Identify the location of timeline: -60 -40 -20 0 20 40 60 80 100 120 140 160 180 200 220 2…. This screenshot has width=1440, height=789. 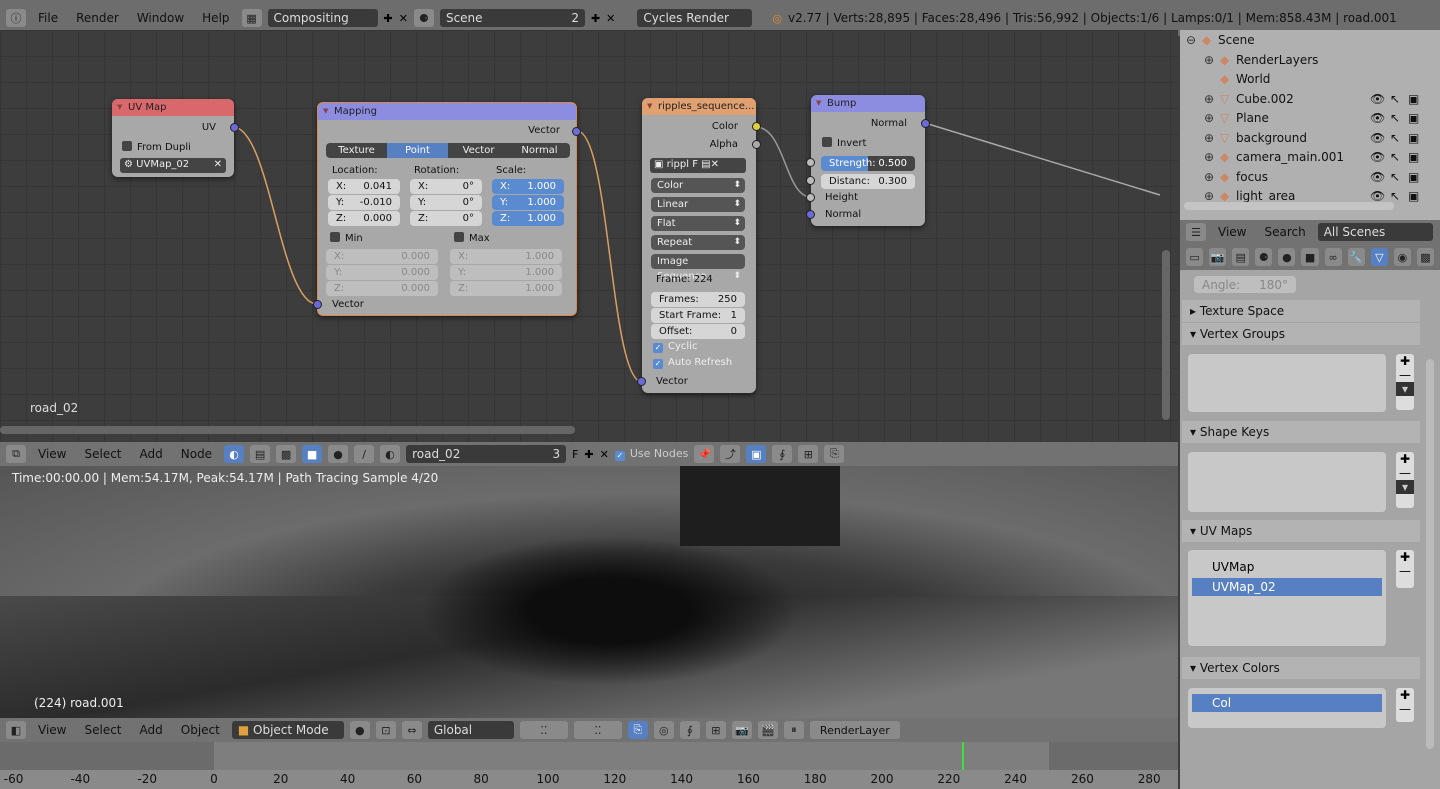
(589, 765).